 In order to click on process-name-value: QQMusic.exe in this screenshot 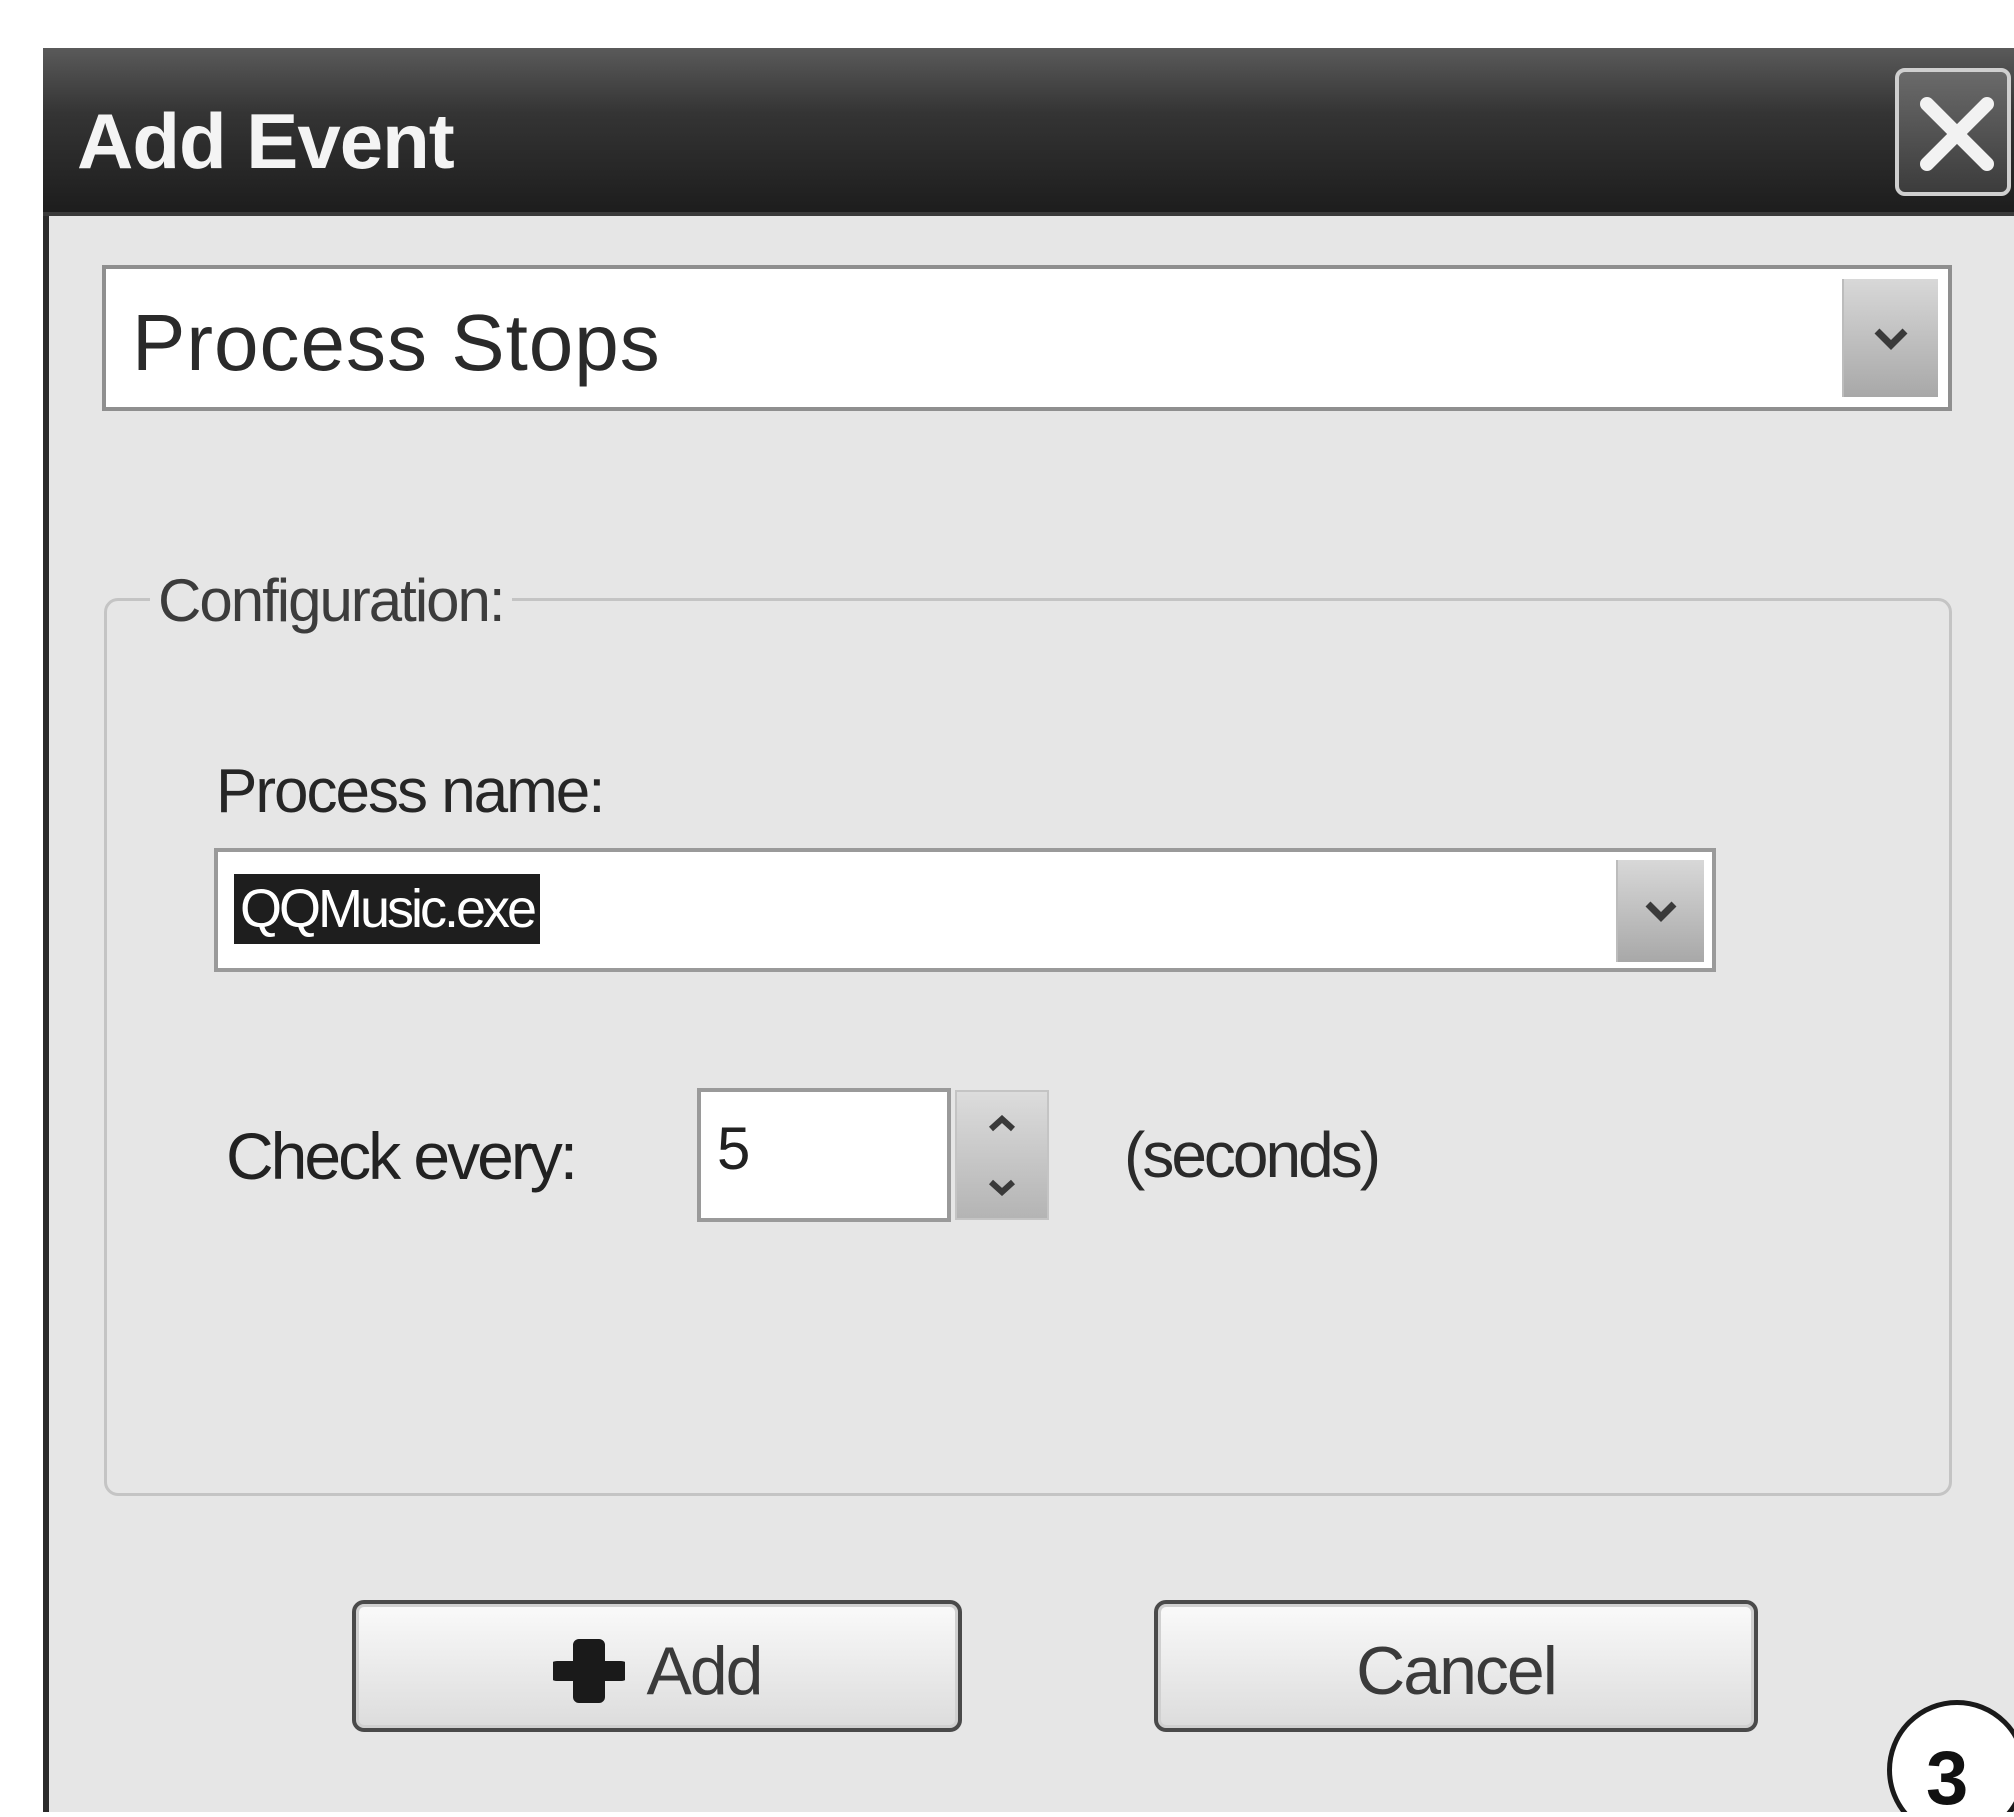, I will do `click(387, 909)`.